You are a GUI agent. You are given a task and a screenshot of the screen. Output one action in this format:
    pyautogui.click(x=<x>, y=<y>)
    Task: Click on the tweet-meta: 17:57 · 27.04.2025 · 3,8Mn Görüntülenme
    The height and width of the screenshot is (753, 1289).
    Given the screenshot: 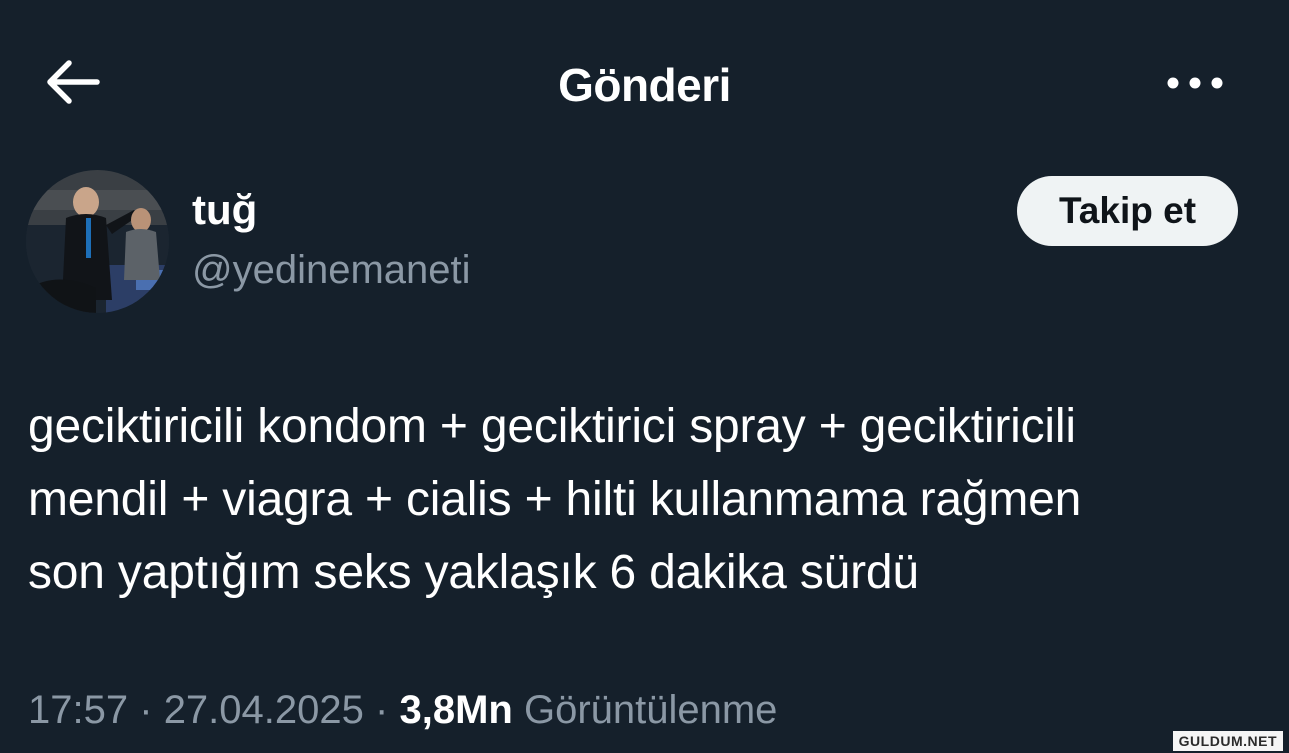 What is the action you would take?
    pyautogui.click(x=402, y=710)
    